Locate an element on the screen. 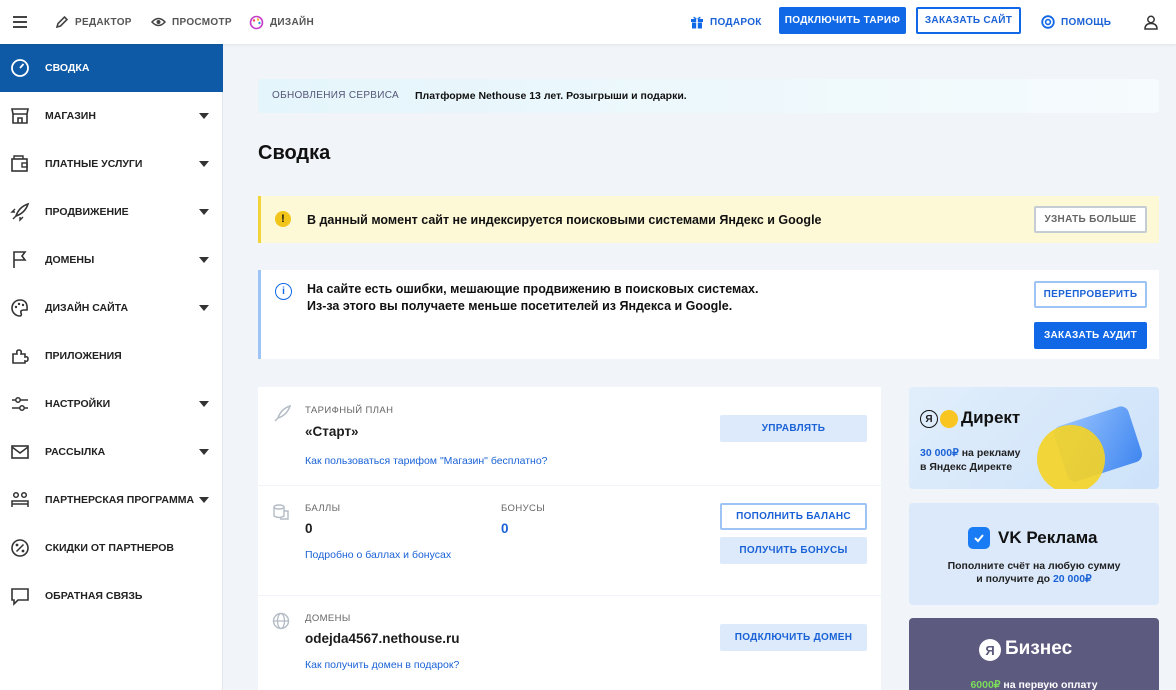 Image resolution: width=1176 pixels, height=690 pixels. help-label: ПОМОЩЬ is located at coordinates (1086, 22).